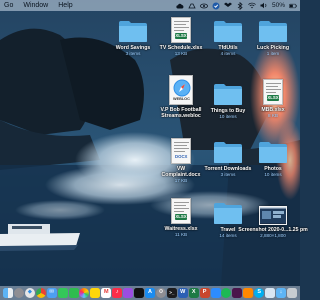 This screenshot has width=320, height=300. I want to click on icon-info: 14 items, so click(228, 235).